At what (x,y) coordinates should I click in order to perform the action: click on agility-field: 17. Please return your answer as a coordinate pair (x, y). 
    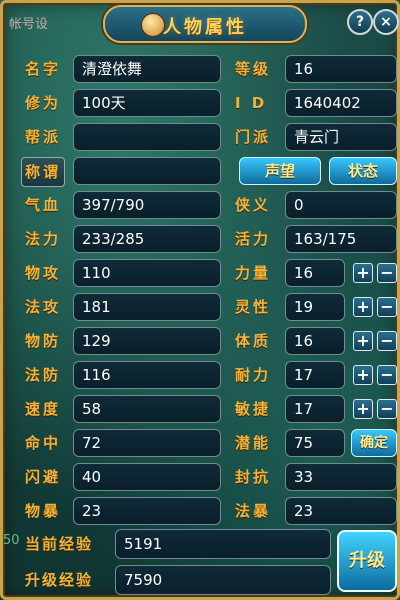
    Looking at the image, I should click on (315, 409).